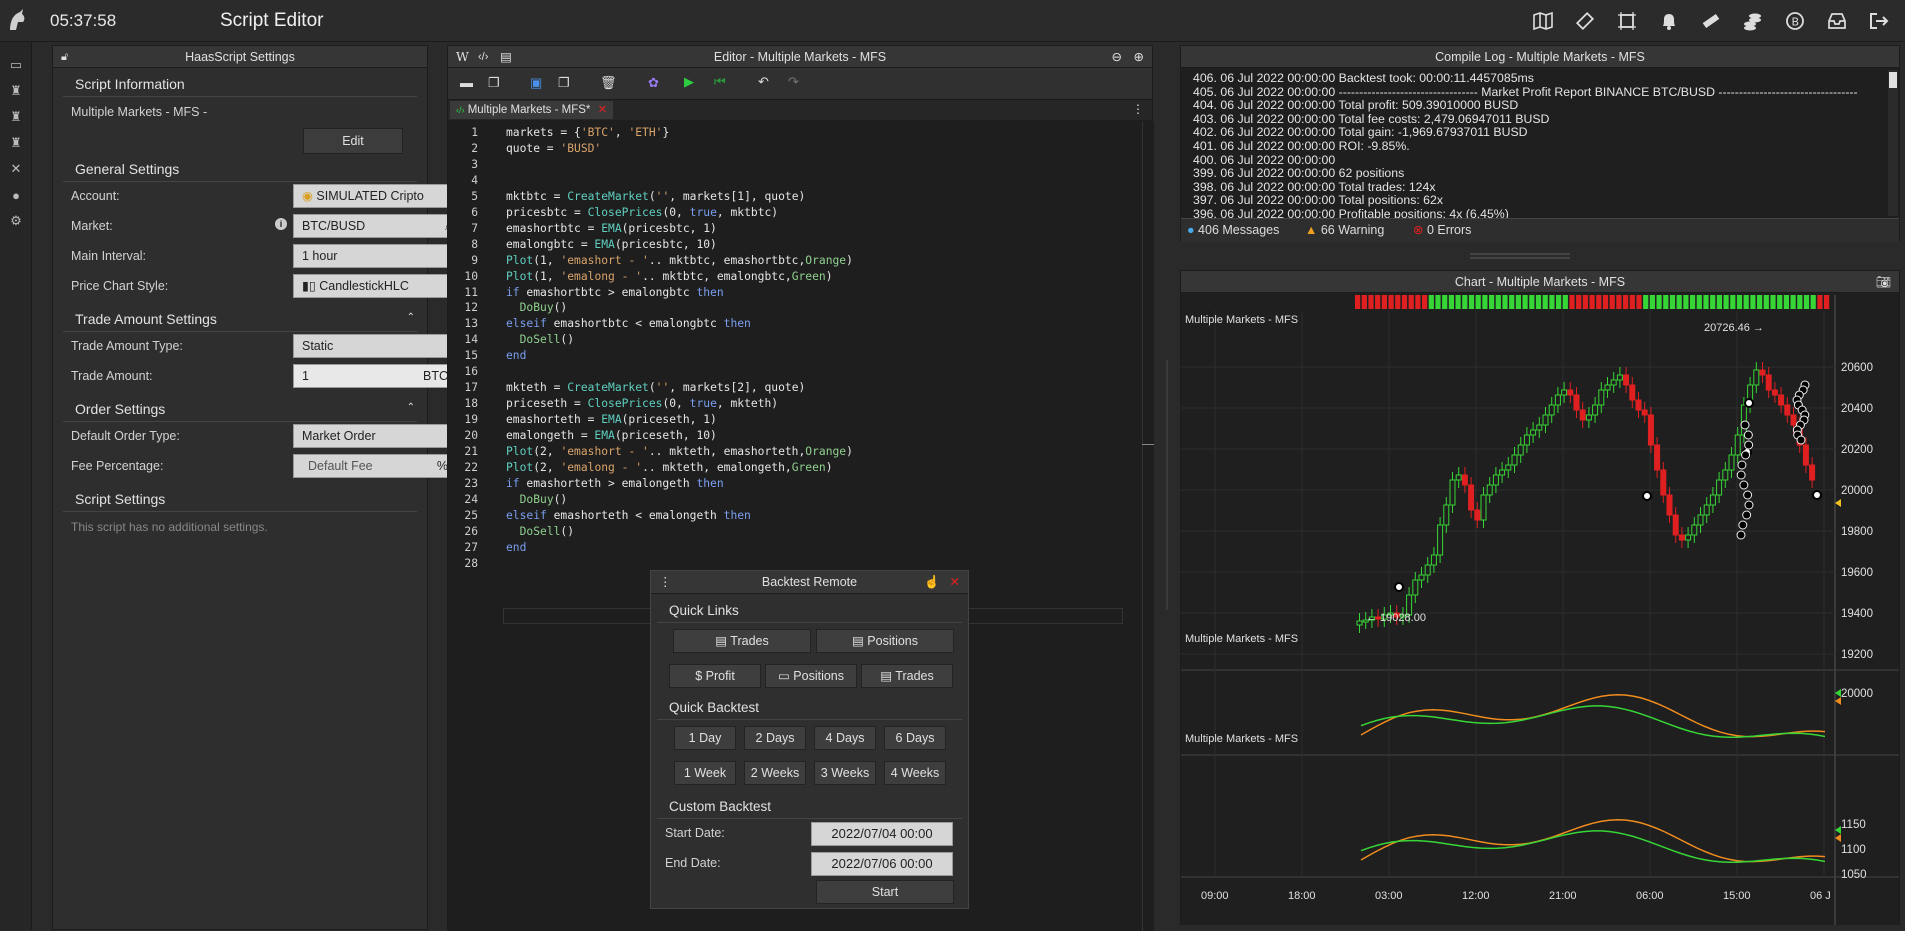 This screenshot has width=1905, height=931. What do you see at coordinates (615, 483) in the screenshot?
I see `code-line: if emashorteth > emalongeth then` at bounding box center [615, 483].